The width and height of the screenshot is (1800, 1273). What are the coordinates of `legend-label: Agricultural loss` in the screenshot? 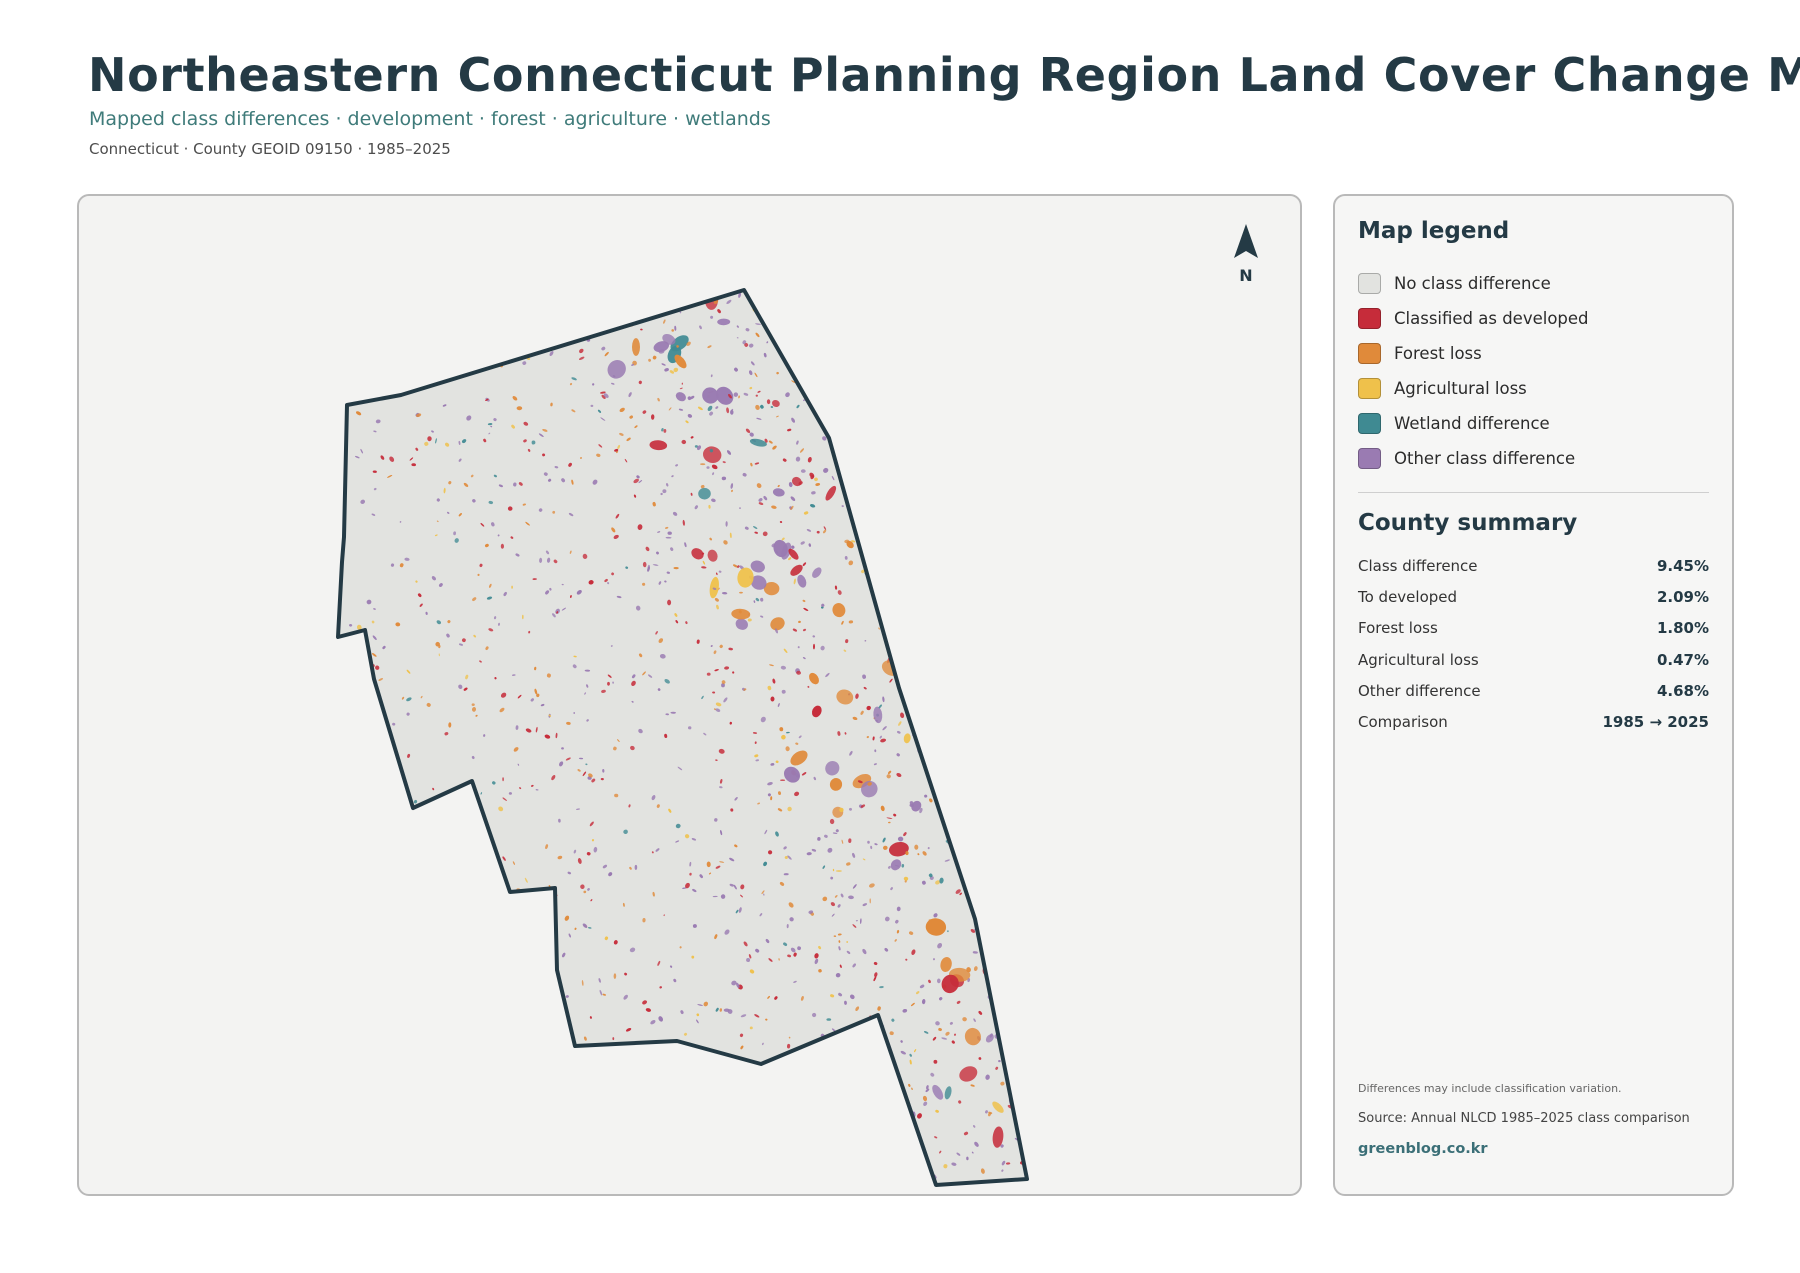 It's located at (1460, 388).